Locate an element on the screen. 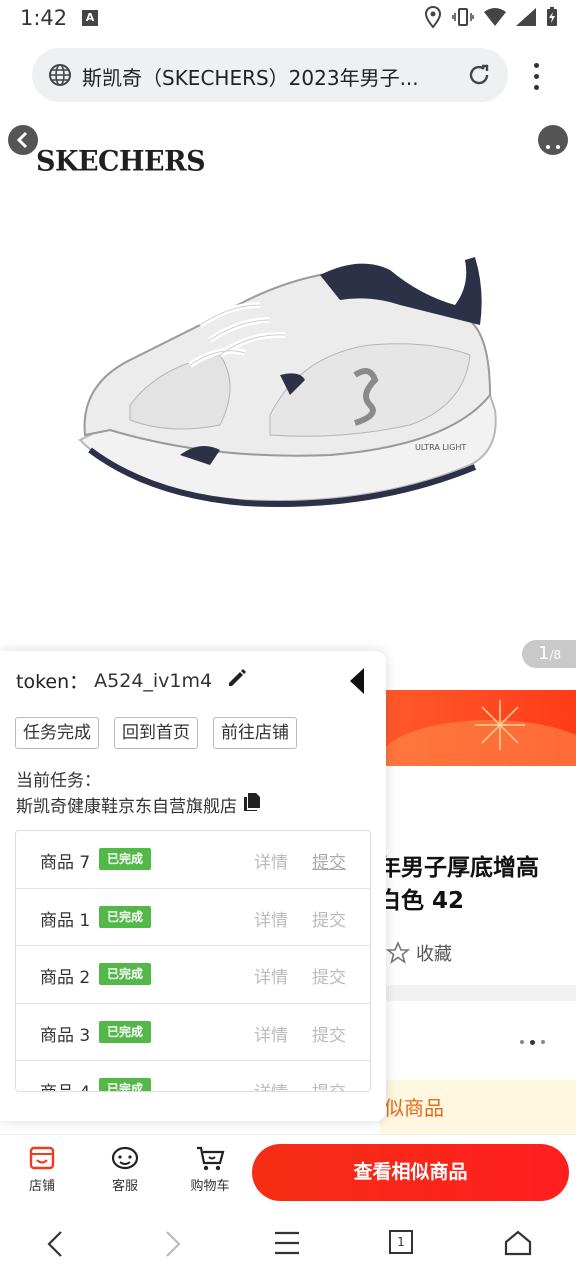 This screenshot has height=1280, width=576. shop-tab: 店铺 is located at coordinates (42, 1168).